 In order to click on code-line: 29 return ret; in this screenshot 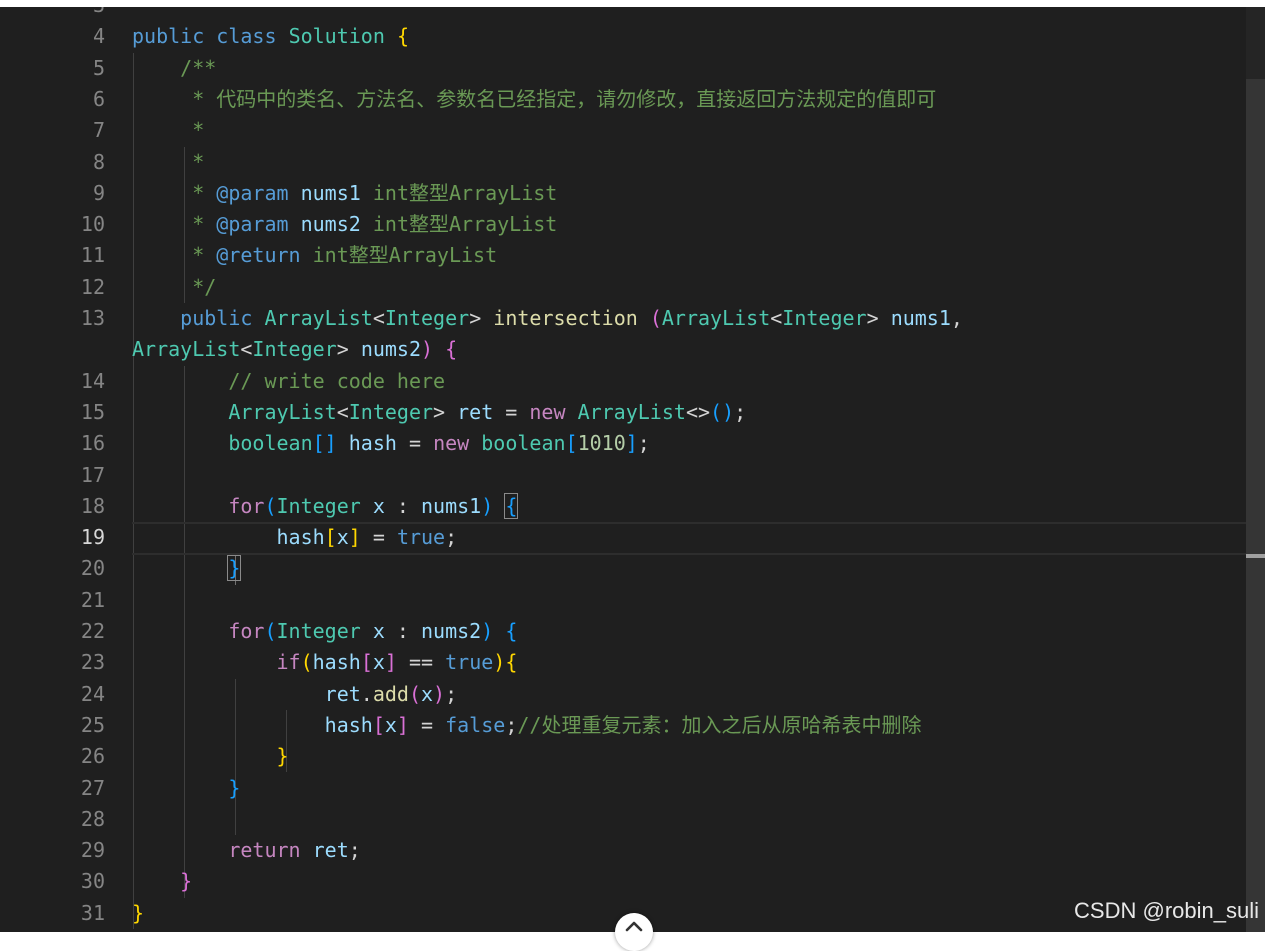, I will do `click(622, 850)`.